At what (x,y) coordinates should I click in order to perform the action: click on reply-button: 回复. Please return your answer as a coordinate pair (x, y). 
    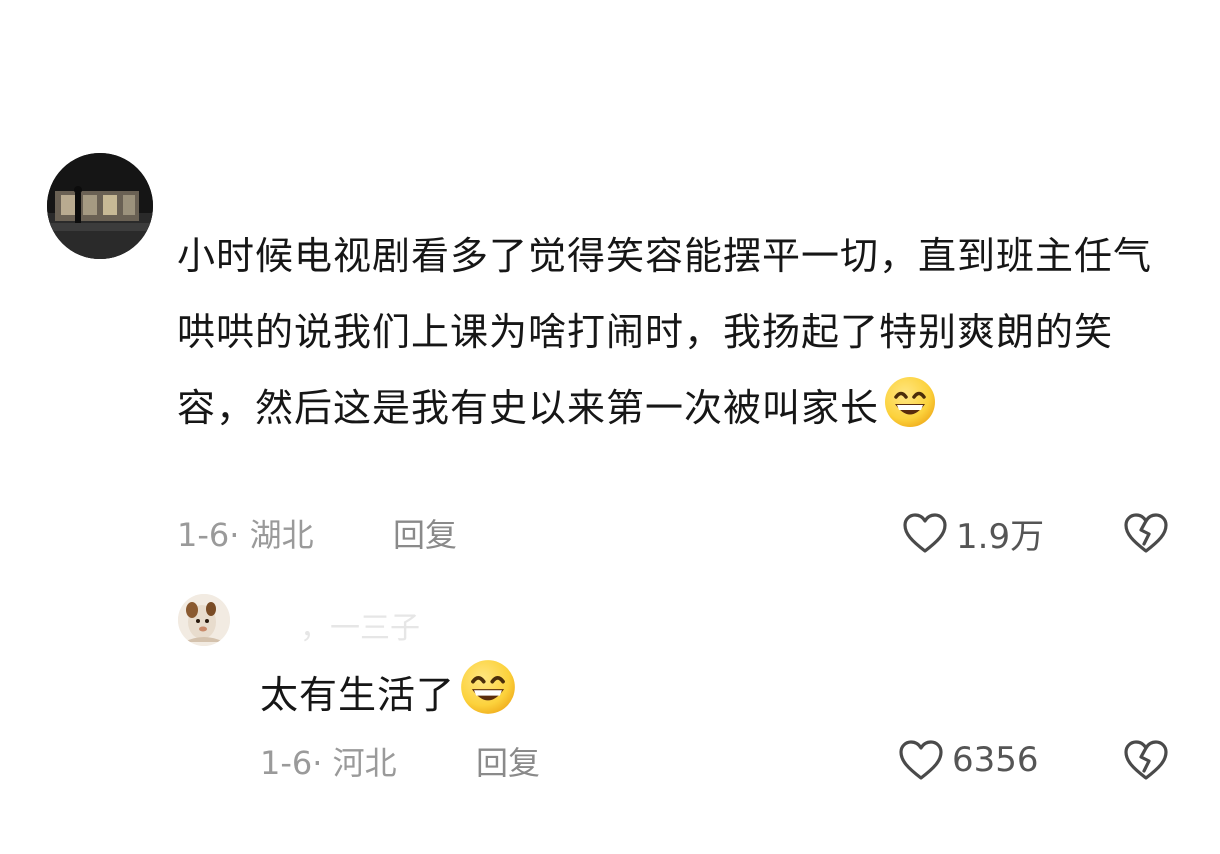
    Looking at the image, I should click on (425, 533).